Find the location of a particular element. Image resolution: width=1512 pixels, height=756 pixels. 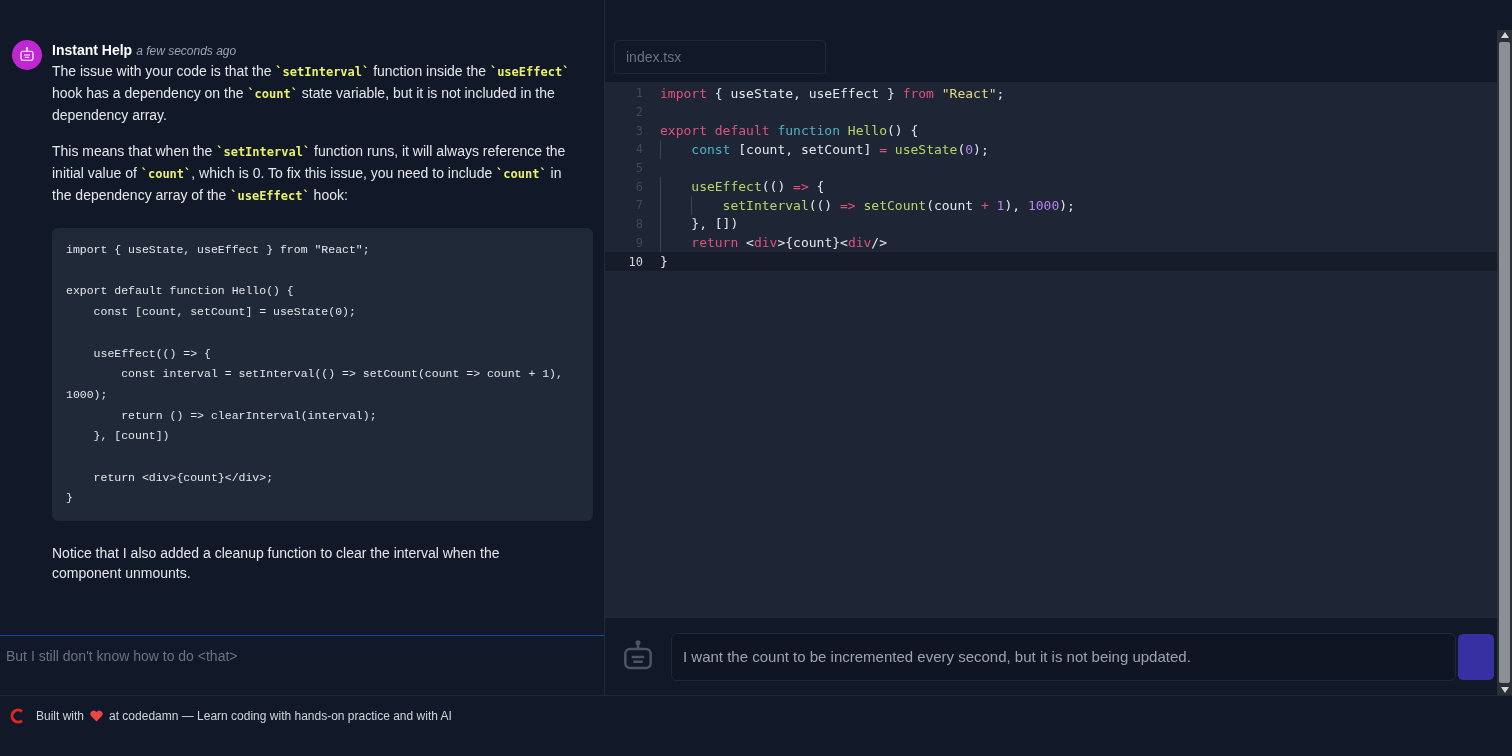

message-time: a few seconds ago is located at coordinates (186, 51).